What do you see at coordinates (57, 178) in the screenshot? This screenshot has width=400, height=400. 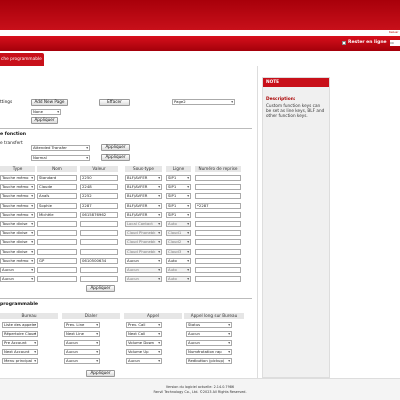 I see `table-cell-name: Standard` at bounding box center [57, 178].